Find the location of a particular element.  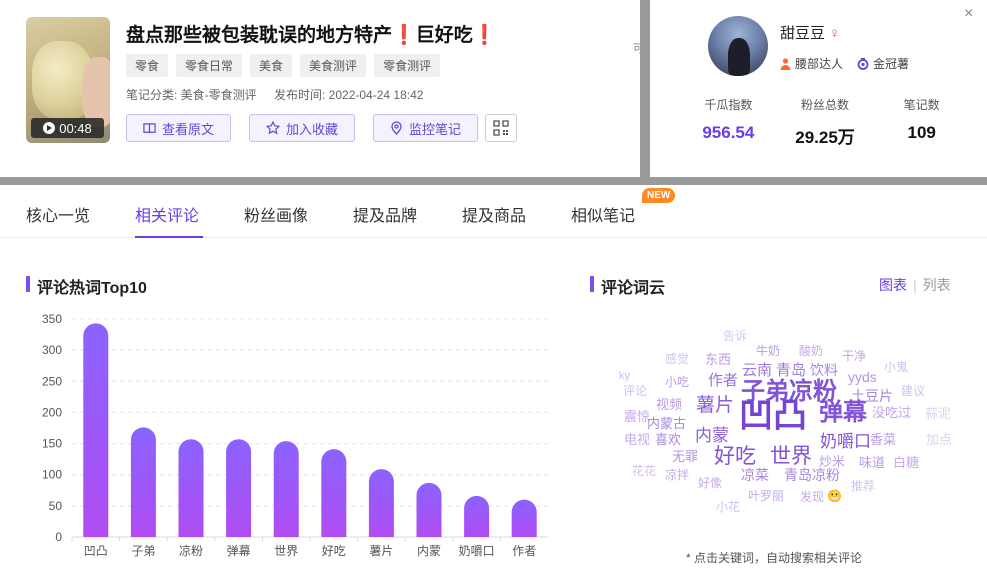

word-cloud-keyword: ky is located at coordinates (624, 376).